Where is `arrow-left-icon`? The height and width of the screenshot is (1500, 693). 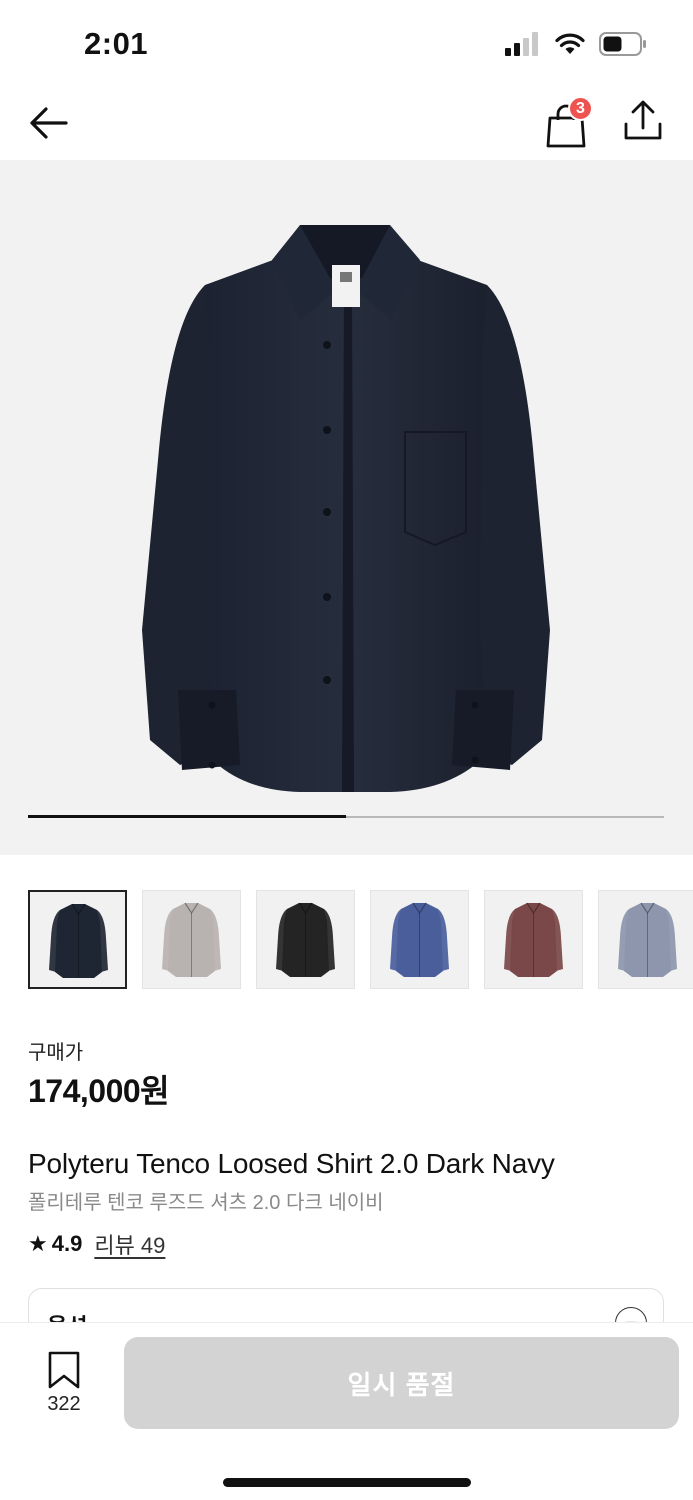
arrow-left-icon is located at coordinates (49, 123).